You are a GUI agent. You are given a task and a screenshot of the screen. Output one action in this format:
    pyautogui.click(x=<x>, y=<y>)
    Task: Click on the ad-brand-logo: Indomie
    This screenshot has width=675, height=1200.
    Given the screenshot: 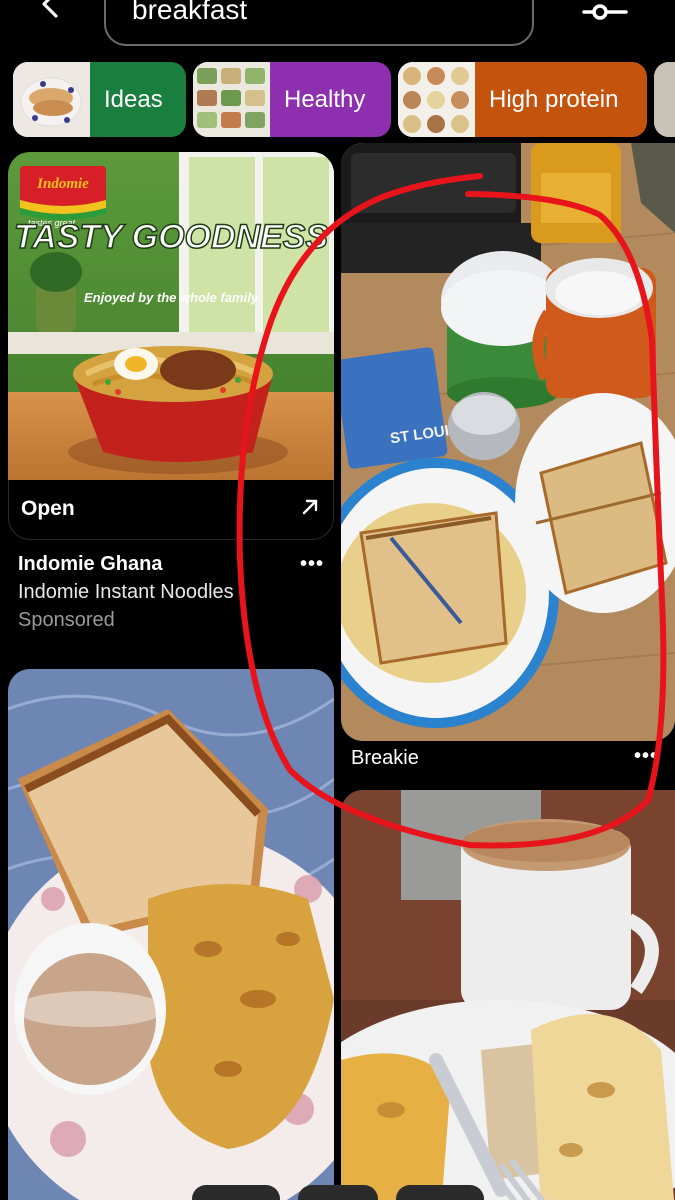 What is the action you would take?
    pyautogui.click(x=62, y=184)
    